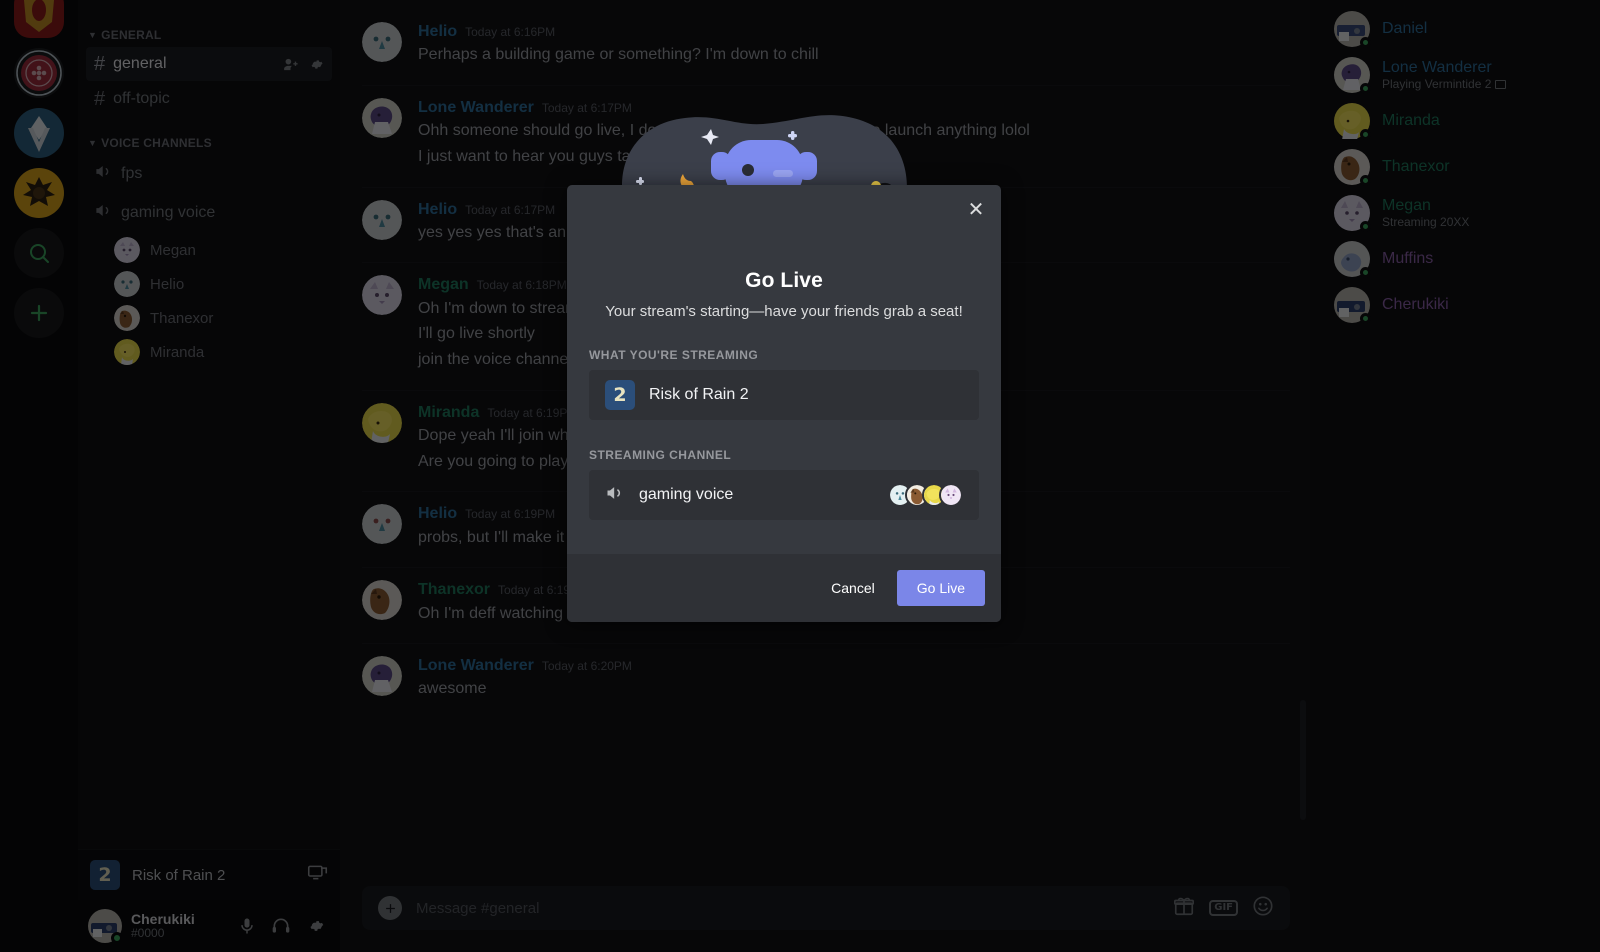  Describe the element at coordinates (615, 495) in the screenshot. I see `speaker-icon` at that location.